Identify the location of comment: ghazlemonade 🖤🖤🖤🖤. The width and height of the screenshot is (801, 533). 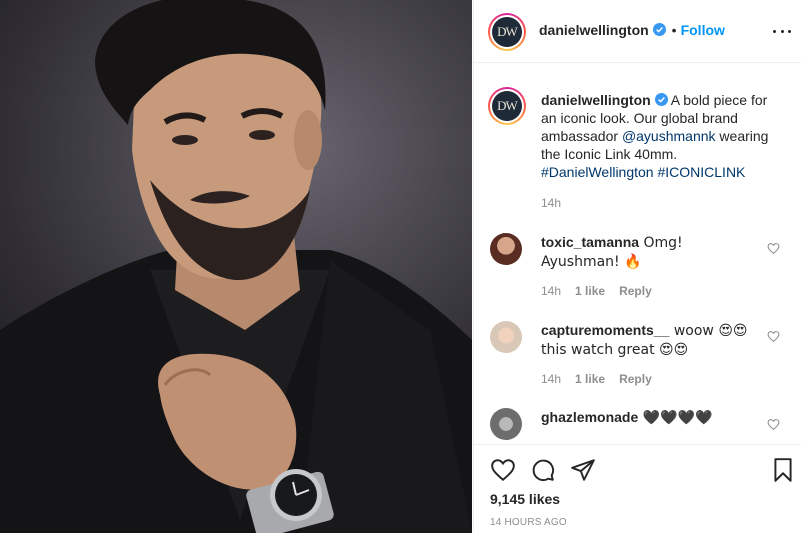
(651, 417).